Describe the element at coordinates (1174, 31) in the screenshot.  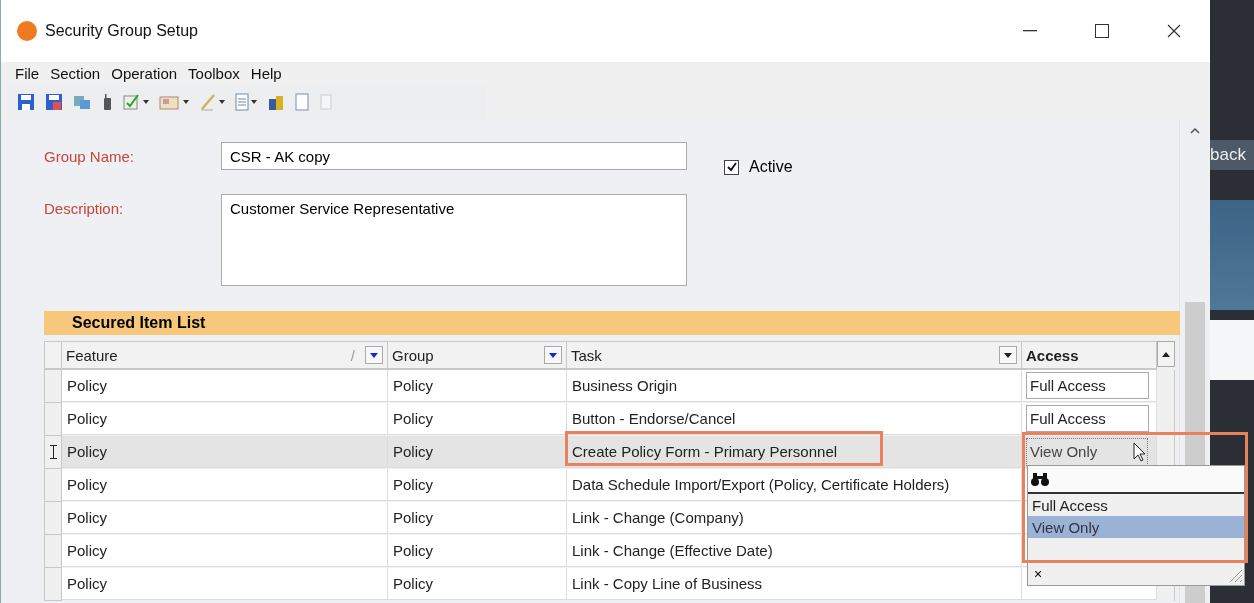
I see `close-icon` at that location.